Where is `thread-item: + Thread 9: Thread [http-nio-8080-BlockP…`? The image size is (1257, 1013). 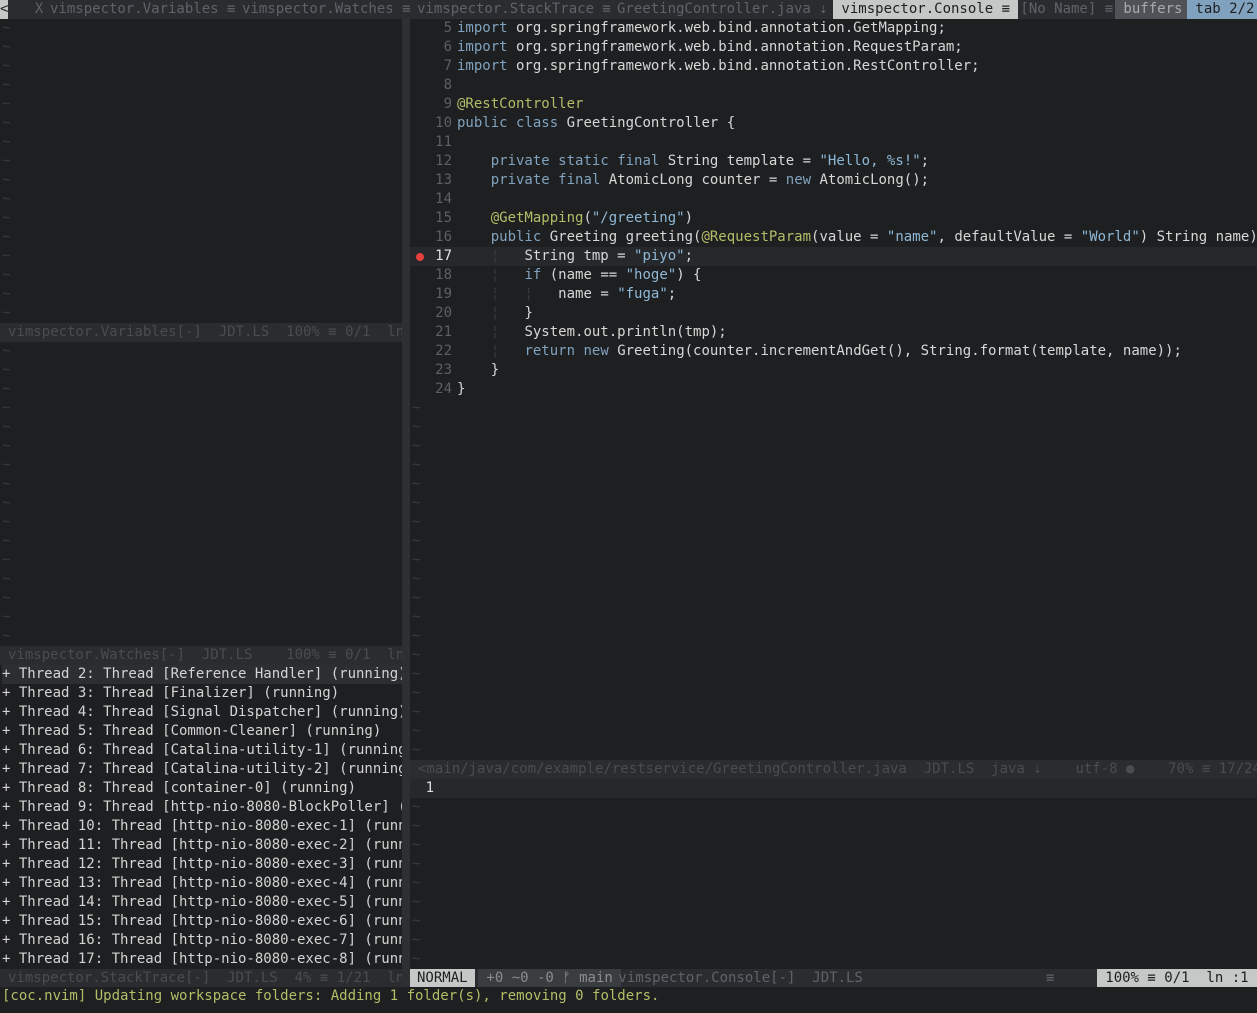 thread-item: + Thread 9: Thread [http-nio-8080-BlockP… is located at coordinates (202, 807).